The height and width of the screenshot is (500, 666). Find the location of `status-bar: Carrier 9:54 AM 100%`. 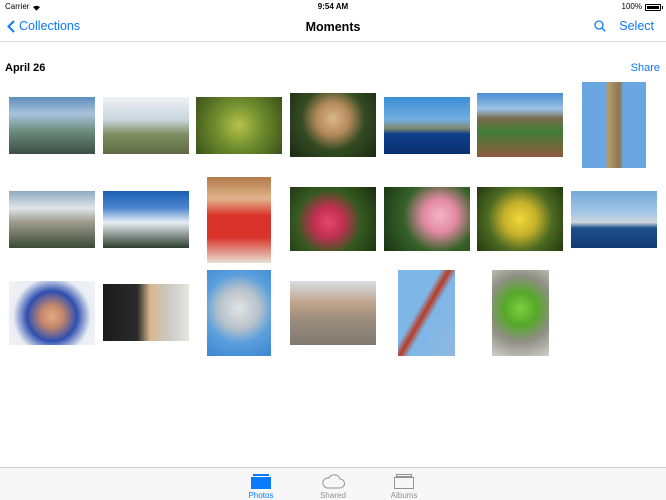

status-bar: Carrier 9:54 AM 100% is located at coordinates (333, 7).